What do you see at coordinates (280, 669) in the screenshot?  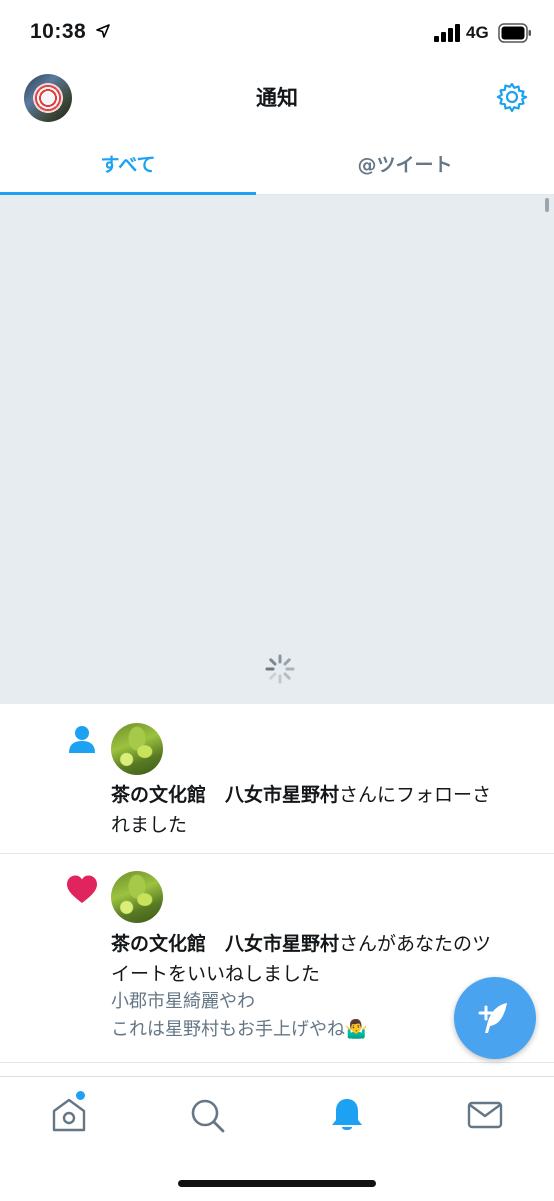 I see `loading-spinner-icon` at bounding box center [280, 669].